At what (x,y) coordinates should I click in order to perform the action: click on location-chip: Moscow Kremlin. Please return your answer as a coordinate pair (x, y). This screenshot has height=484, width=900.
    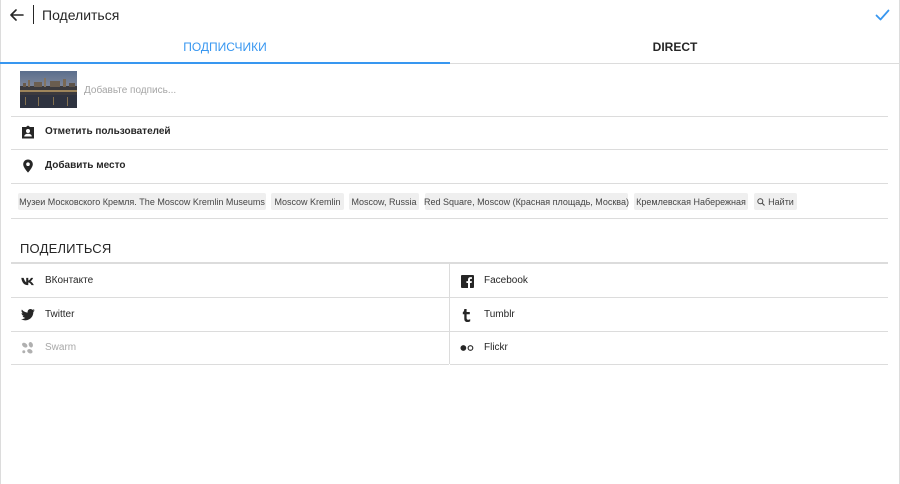
    Looking at the image, I should click on (307, 201).